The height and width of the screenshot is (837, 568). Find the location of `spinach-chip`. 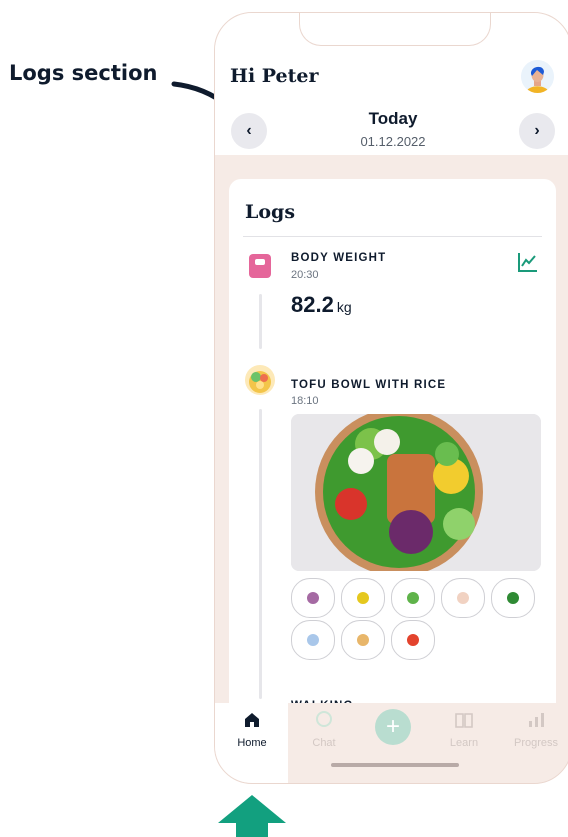

spinach-chip is located at coordinates (513, 598).